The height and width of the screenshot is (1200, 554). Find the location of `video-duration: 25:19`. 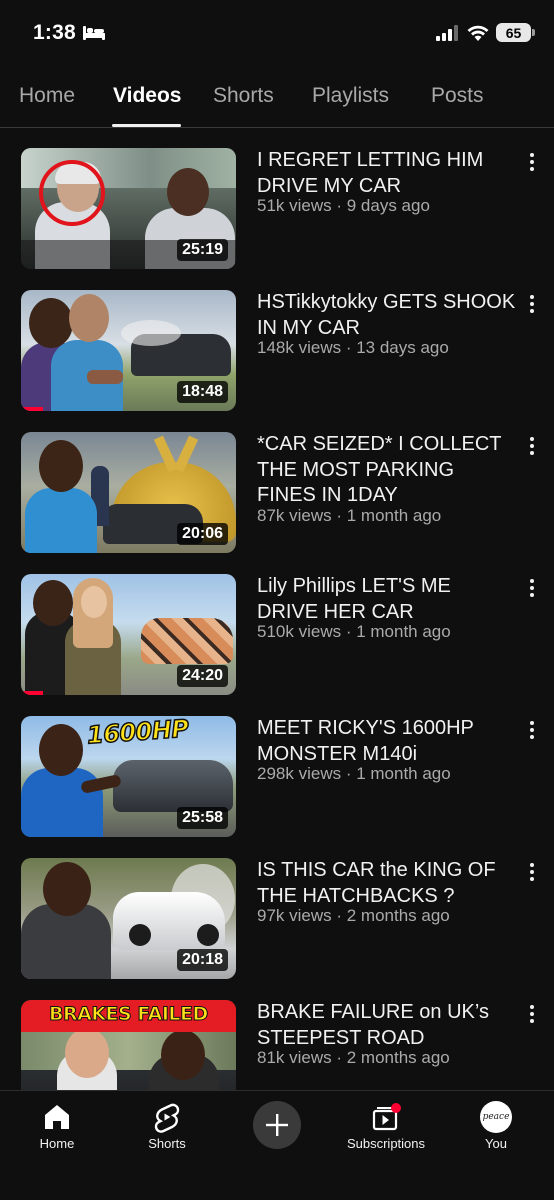

video-duration: 25:19 is located at coordinates (202, 250).